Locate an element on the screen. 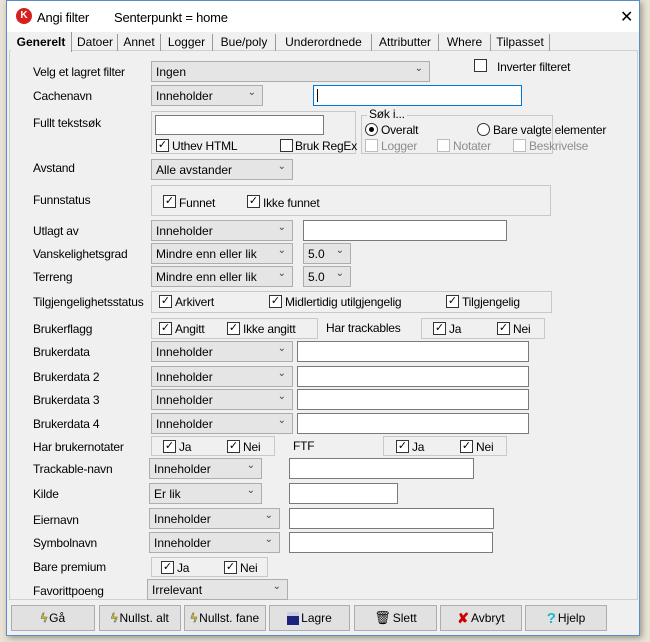  regex-checkbox is located at coordinates (286, 145).